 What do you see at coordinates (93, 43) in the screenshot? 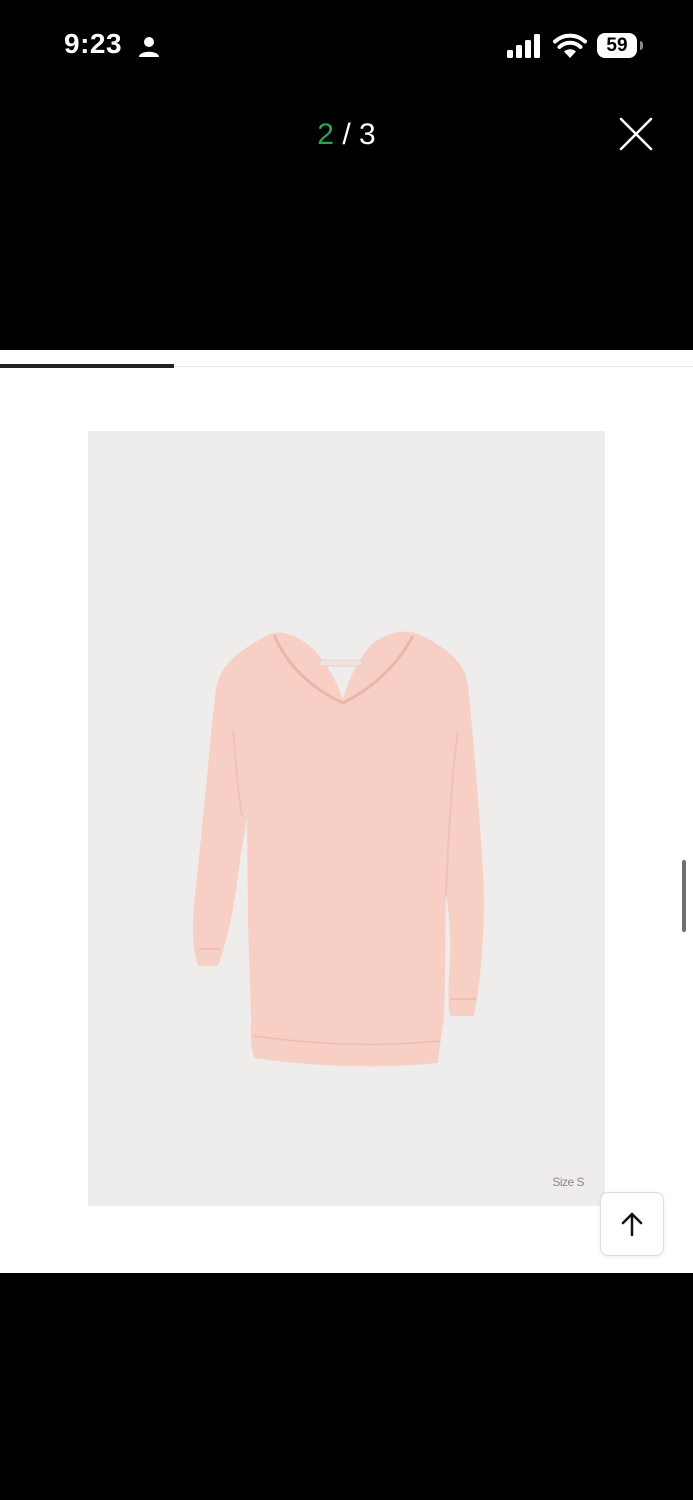
I see `status-time: 9:23` at bounding box center [93, 43].